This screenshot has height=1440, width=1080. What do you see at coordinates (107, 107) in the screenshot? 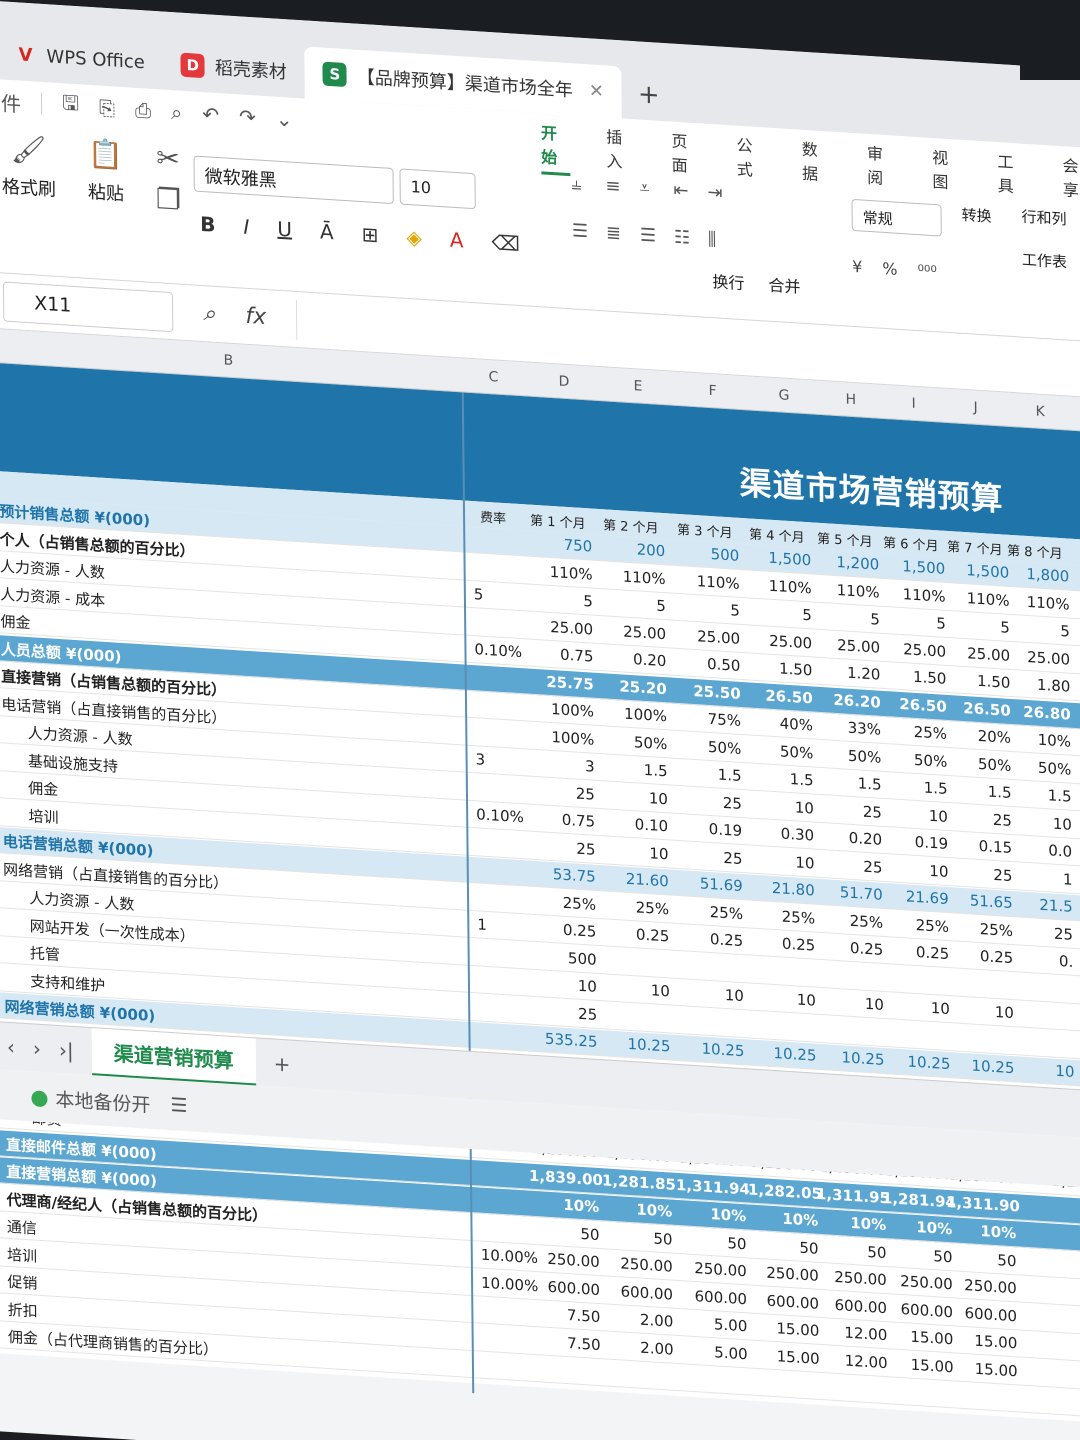
I see `export-icon: ⎘` at bounding box center [107, 107].